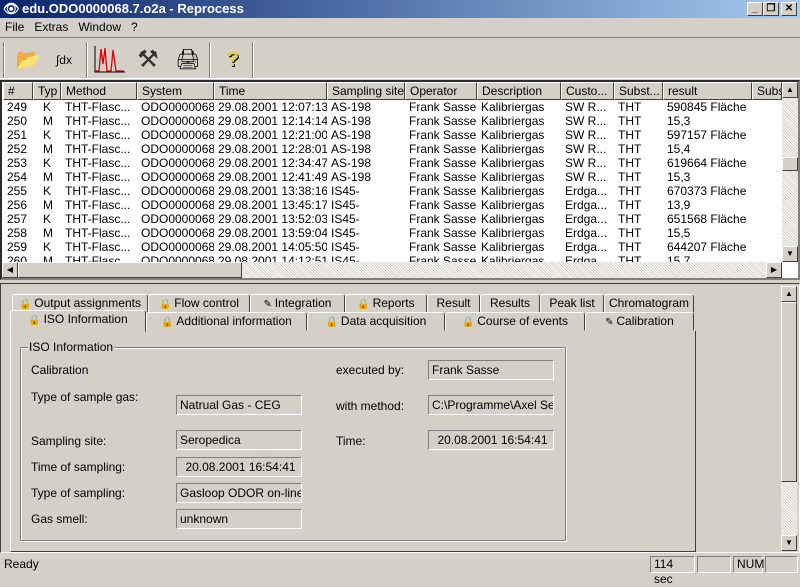 The image size is (800, 587). Describe the element at coordinates (789, 418) in the screenshot. I see `detail-vertical-scrollbar: ▲ ▼` at that location.